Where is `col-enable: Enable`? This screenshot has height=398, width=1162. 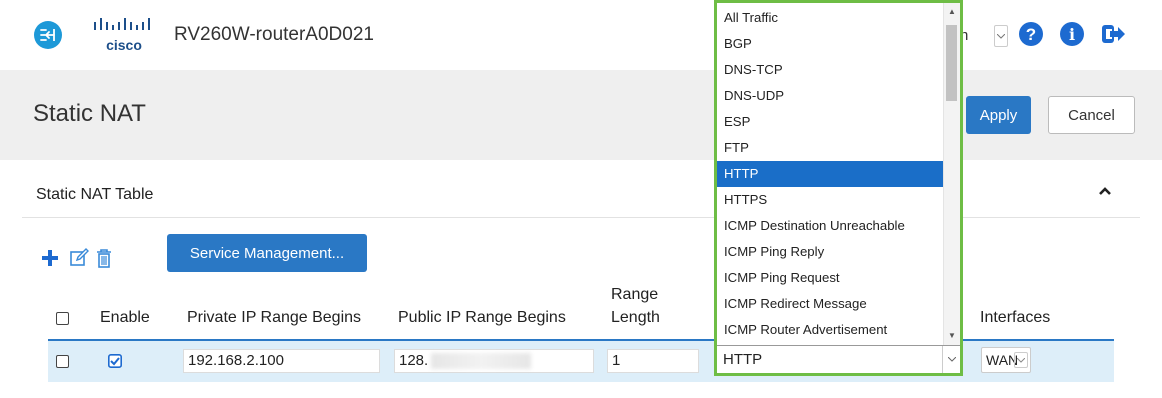 col-enable: Enable is located at coordinates (125, 318).